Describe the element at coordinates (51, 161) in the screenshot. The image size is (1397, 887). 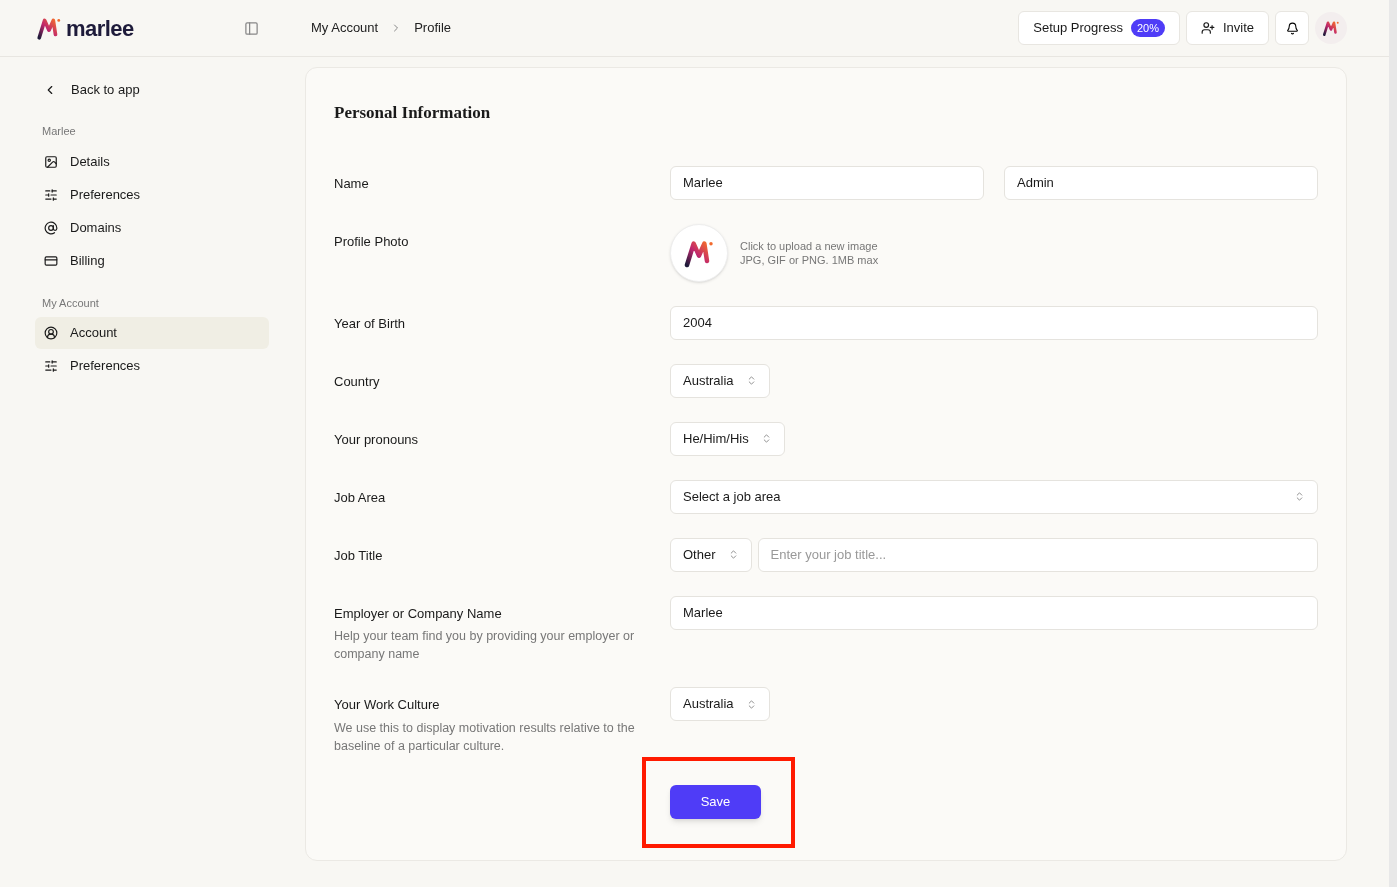
I see `image-icon` at that location.